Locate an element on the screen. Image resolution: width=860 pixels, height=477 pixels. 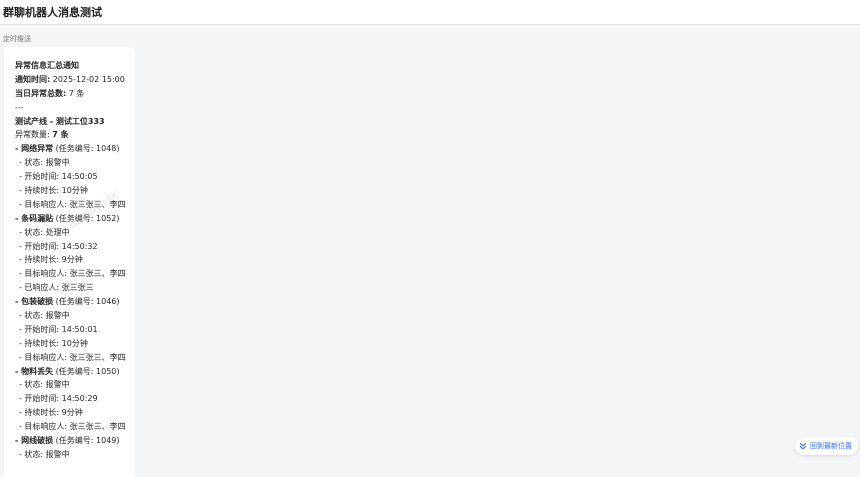
double-chevron-down-icon is located at coordinates (803, 446).